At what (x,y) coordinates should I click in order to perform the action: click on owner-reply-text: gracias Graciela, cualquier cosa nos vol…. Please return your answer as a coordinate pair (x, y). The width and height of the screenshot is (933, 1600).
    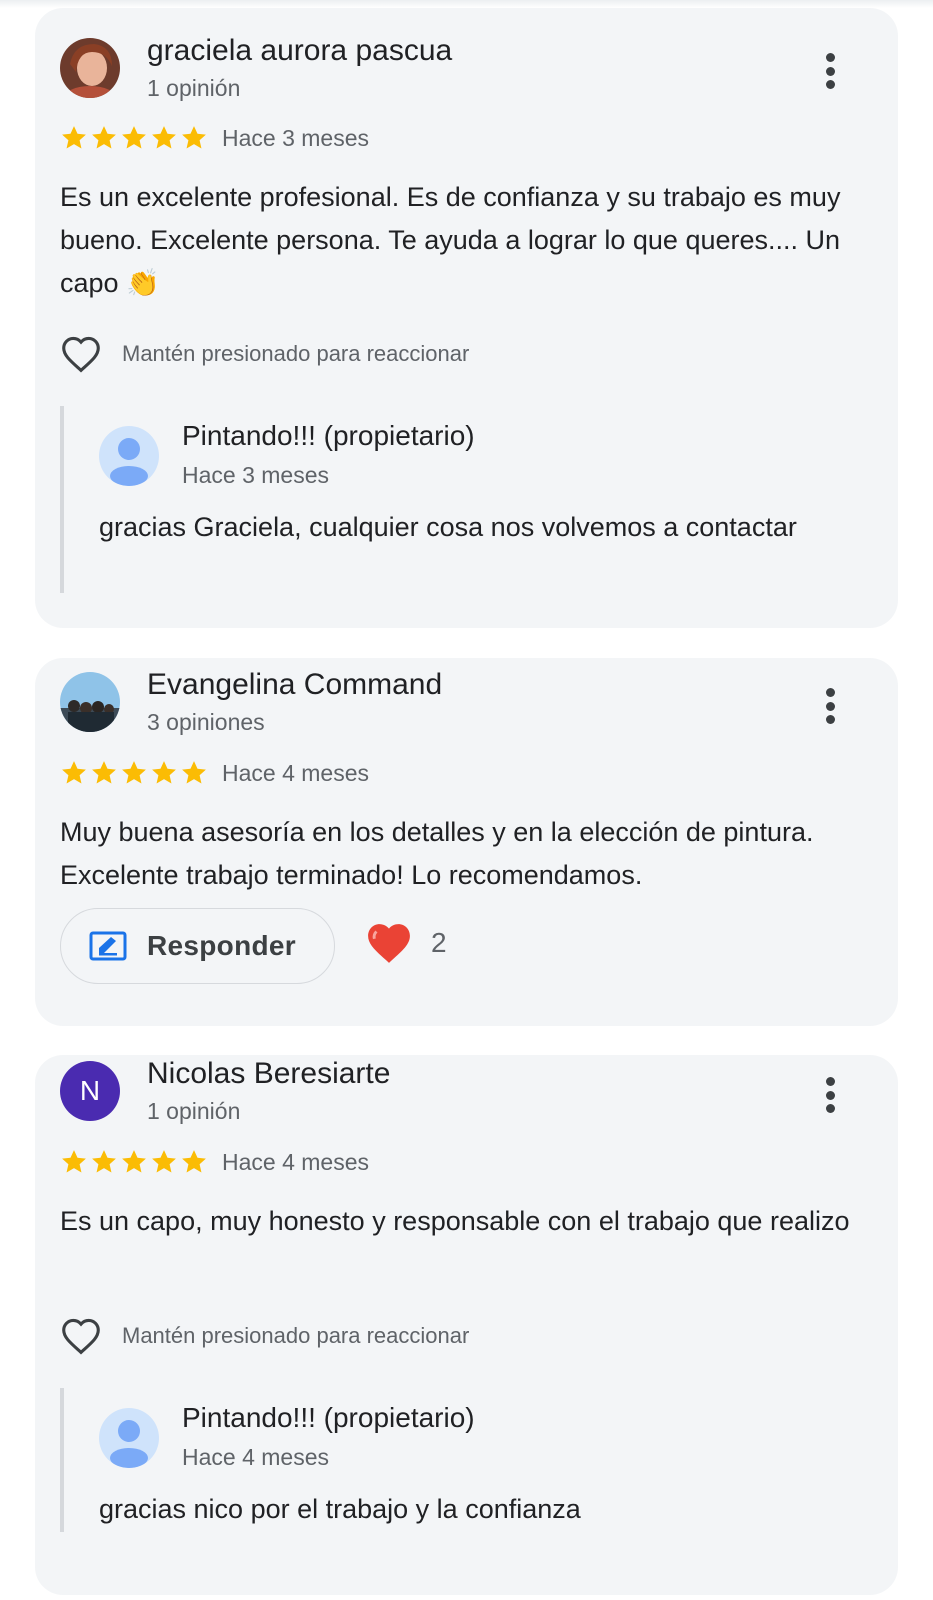
    Looking at the image, I should click on (448, 527).